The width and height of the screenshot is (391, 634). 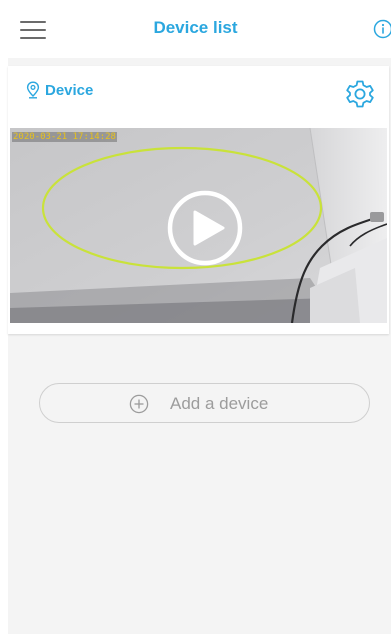 I want to click on card-footer, so click(x=198, y=328).